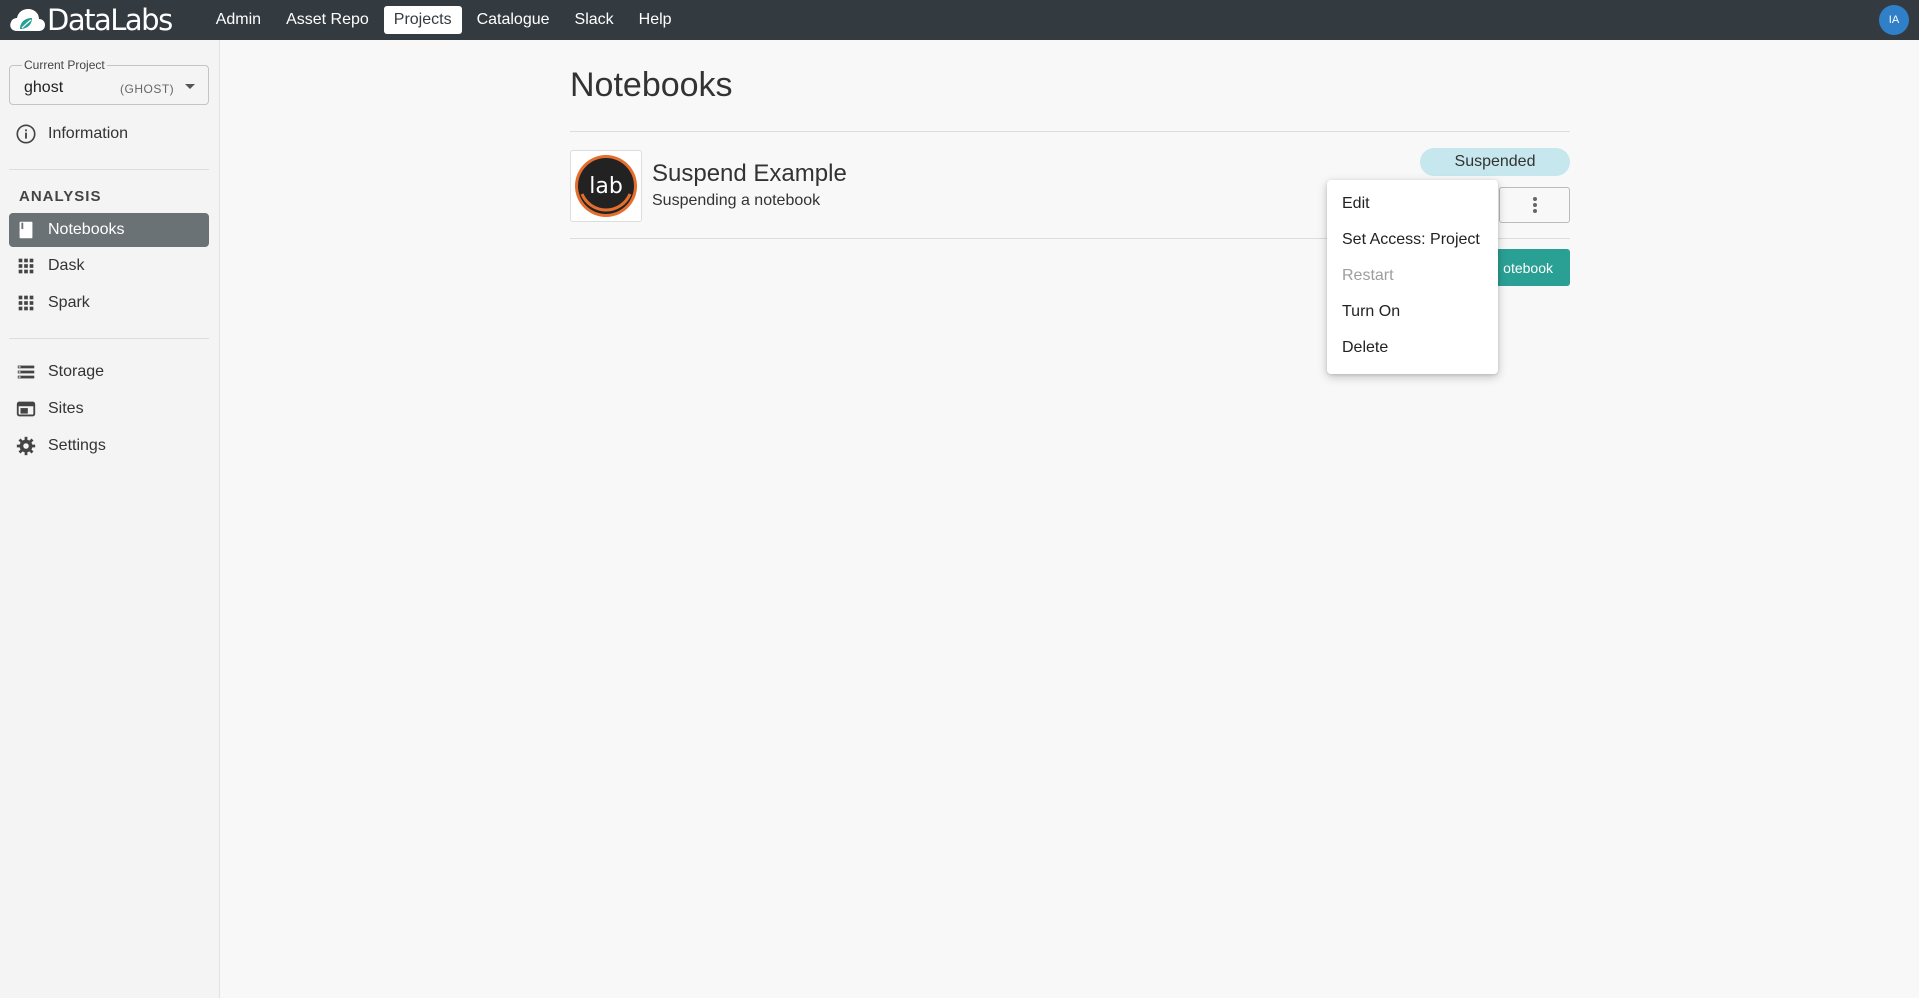  I want to click on sidebar-item-storage: Storage, so click(109, 372).